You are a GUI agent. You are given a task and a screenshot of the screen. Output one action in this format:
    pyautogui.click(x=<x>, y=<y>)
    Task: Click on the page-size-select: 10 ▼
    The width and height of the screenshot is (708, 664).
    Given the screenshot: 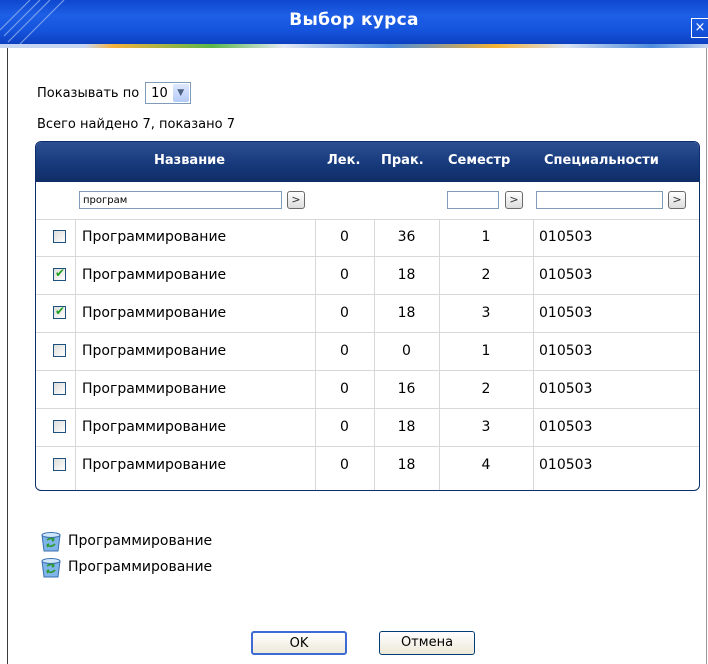 What is the action you would take?
    pyautogui.click(x=168, y=93)
    